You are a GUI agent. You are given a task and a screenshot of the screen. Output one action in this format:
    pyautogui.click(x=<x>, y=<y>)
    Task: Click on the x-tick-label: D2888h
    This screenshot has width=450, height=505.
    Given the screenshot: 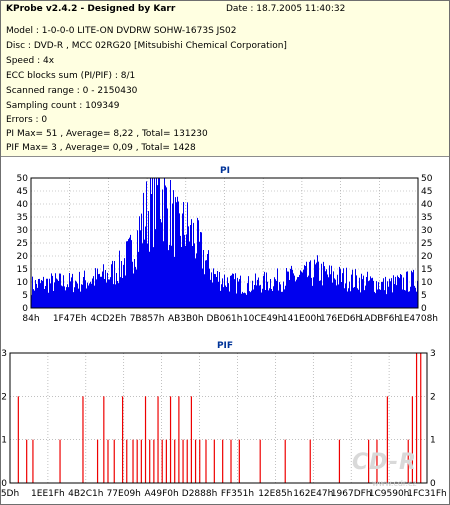 What is the action you would take?
    pyautogui.click(x=200, y=494)
    